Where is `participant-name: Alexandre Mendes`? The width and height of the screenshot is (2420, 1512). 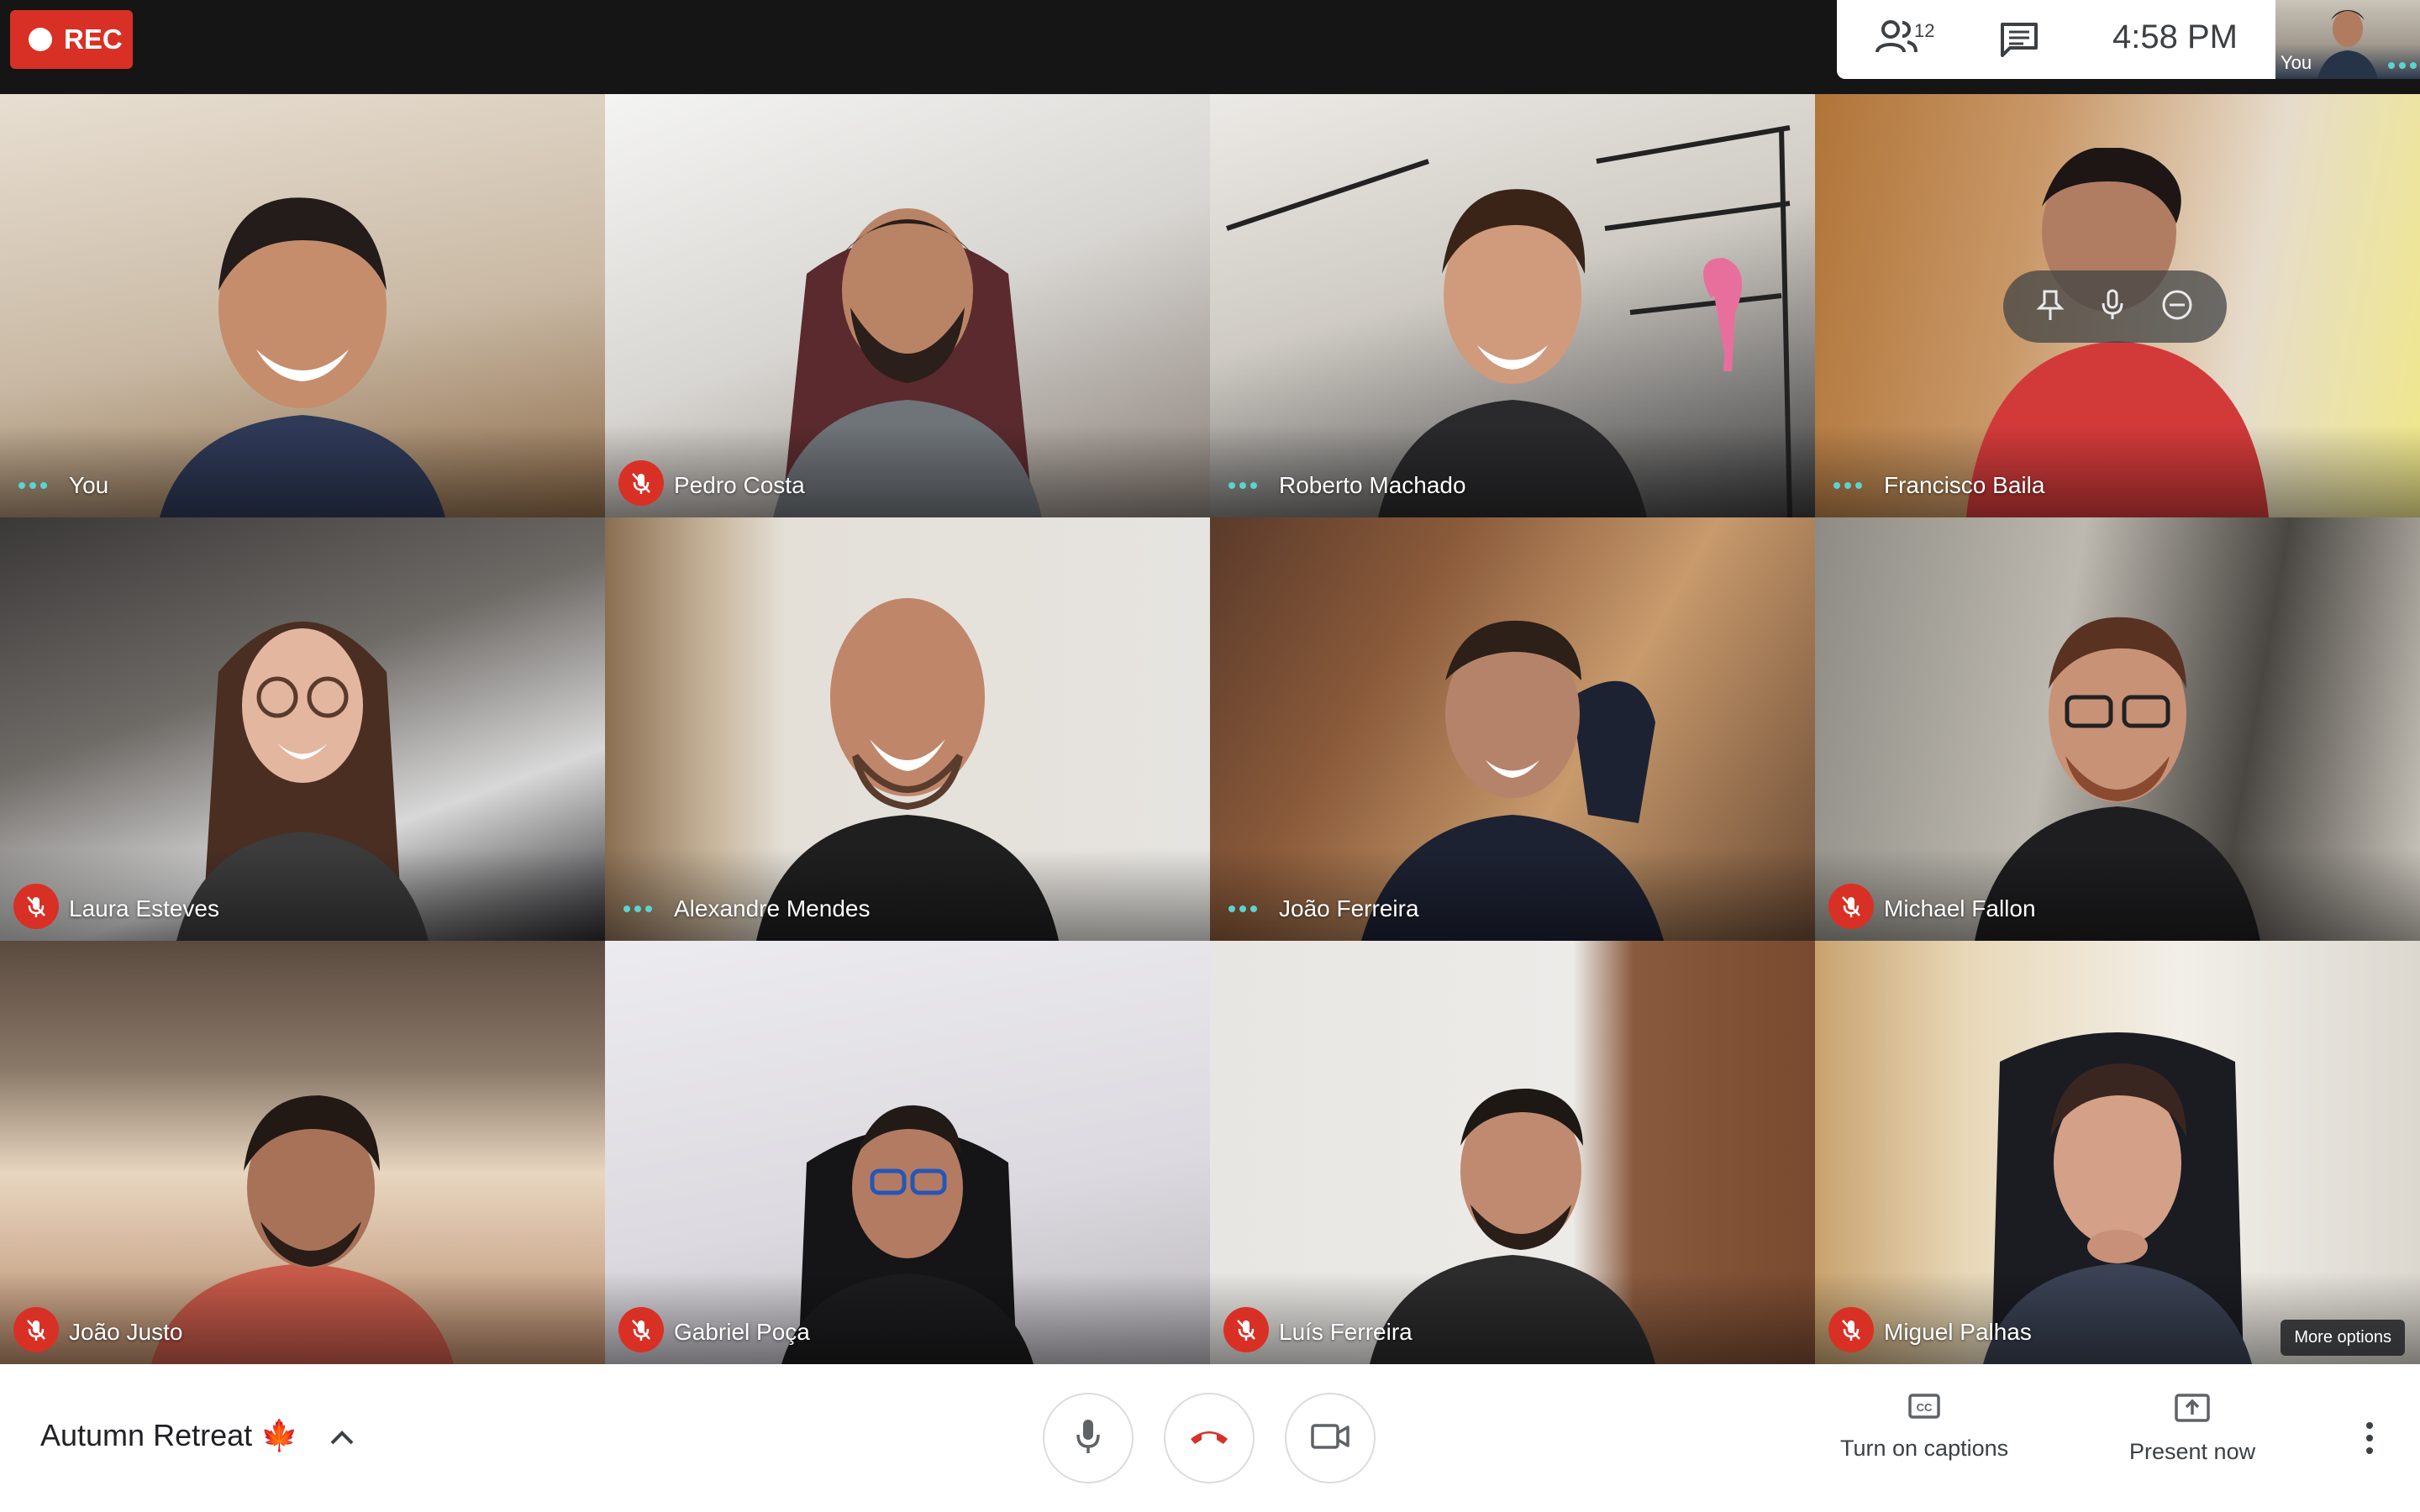 participant-name: Alexandre Mendes is located at coordinates (772, 908).